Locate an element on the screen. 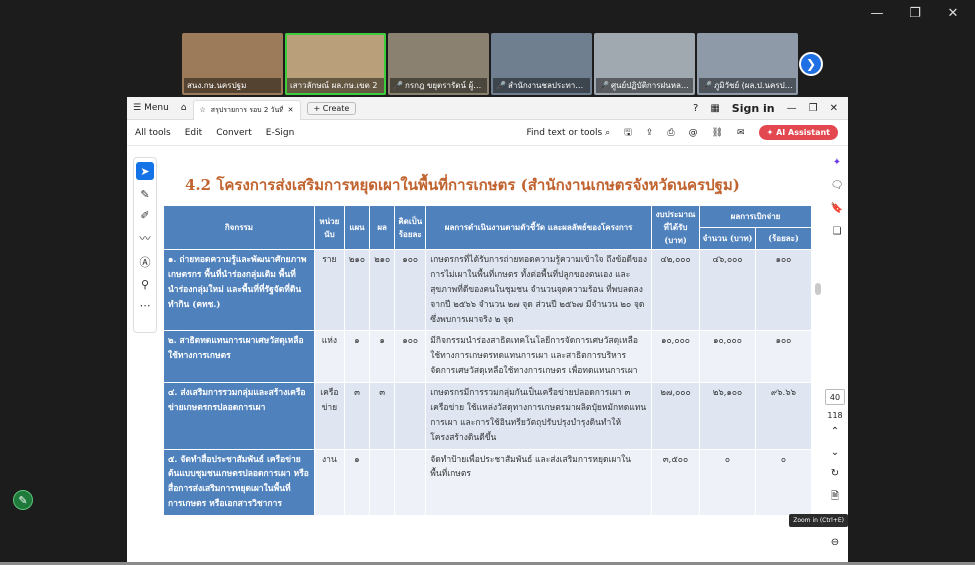  participant-name: สนง.กษ.นครปฐม is located at coordinates (232, 85).